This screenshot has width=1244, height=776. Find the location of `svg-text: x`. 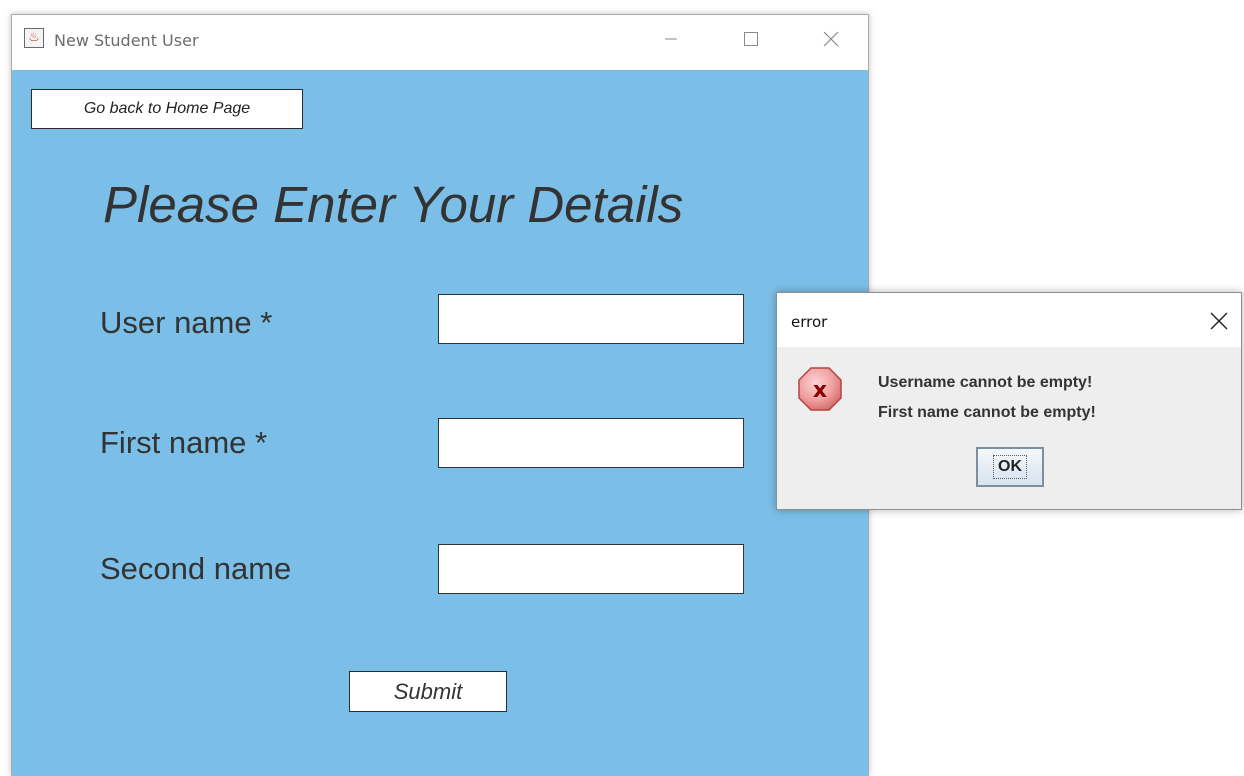

svg-text: x is located at coordinates (820, 390).